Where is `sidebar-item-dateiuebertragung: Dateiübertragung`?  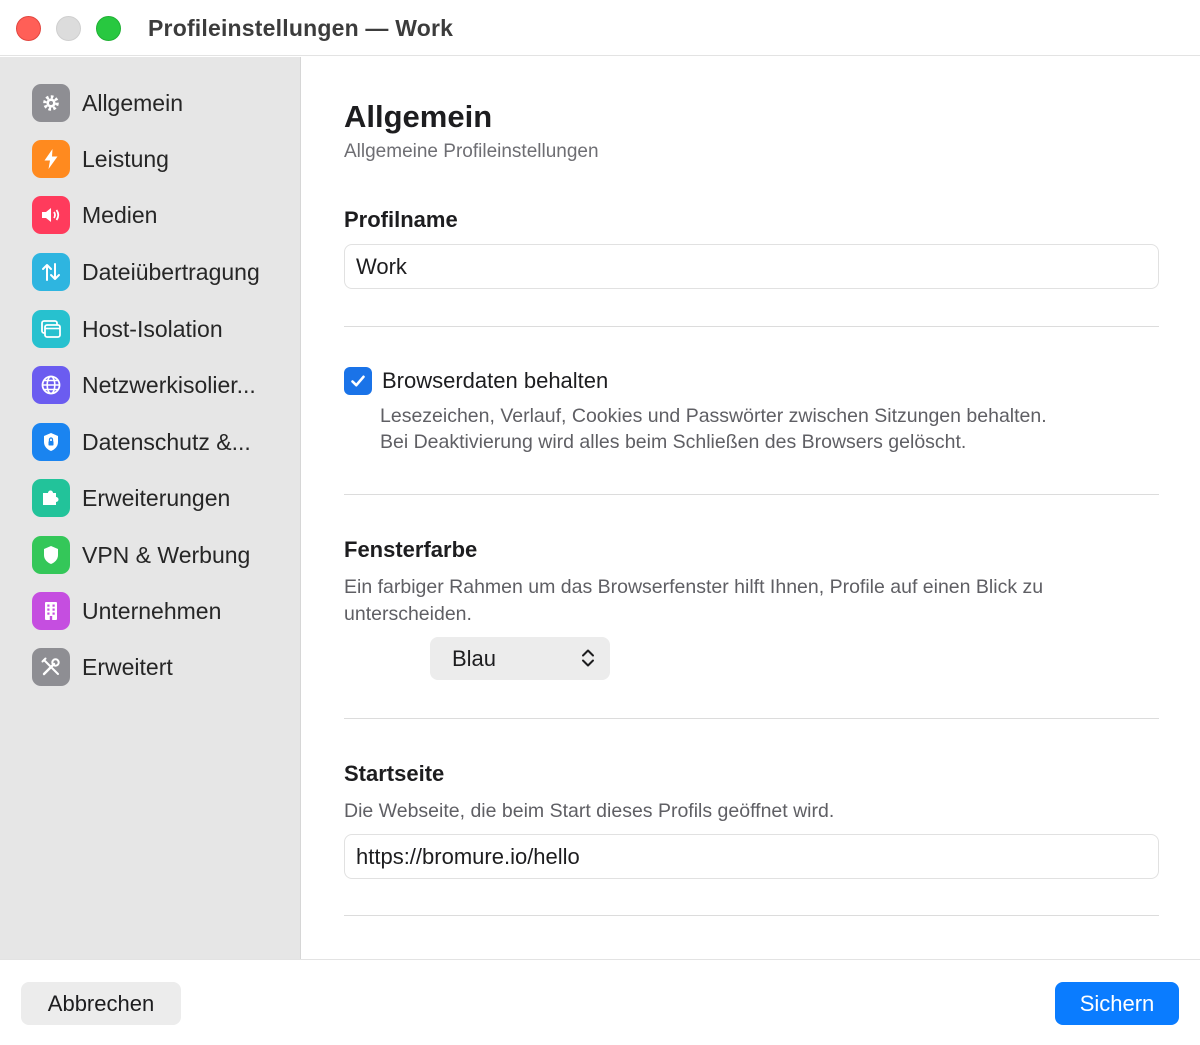 sidebar-item-dateiuebertragung: Dateiübertragung is located at coordinates (155, 272).